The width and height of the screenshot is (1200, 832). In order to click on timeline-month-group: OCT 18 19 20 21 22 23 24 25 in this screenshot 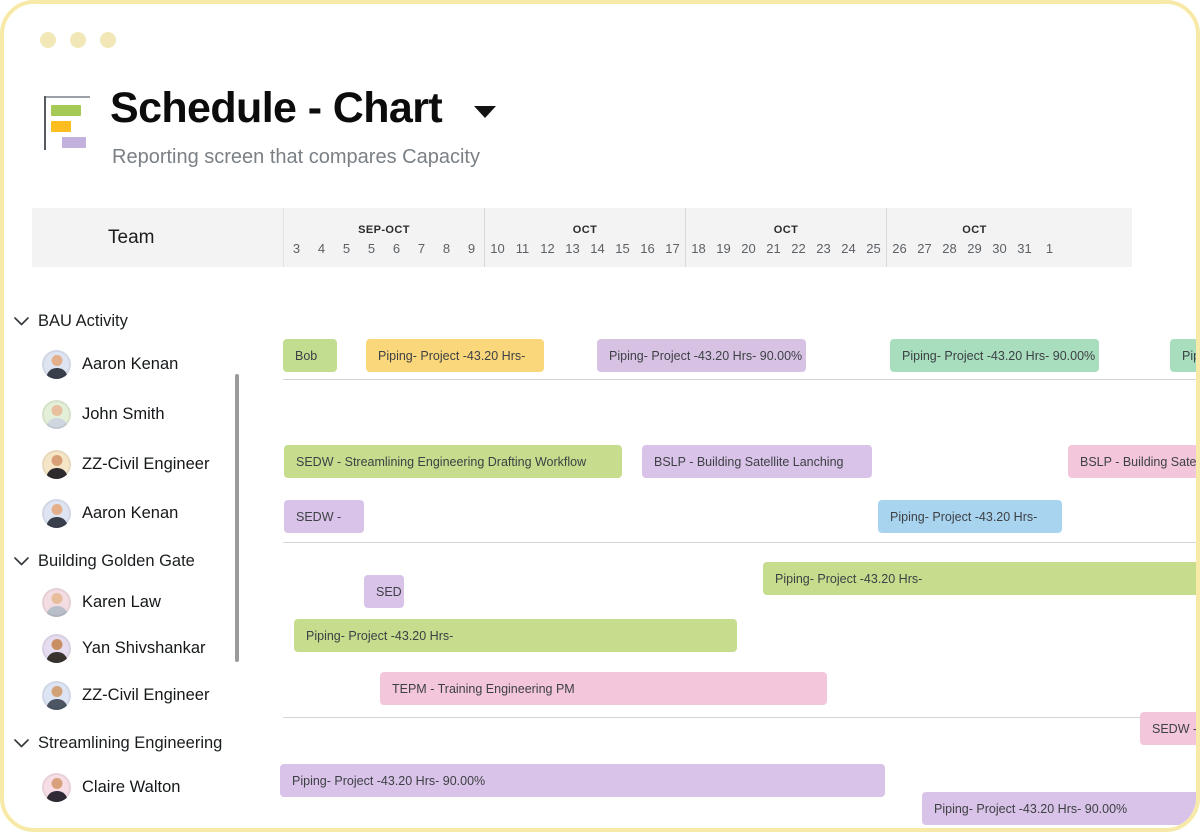, I will do `click(785, 237)`.